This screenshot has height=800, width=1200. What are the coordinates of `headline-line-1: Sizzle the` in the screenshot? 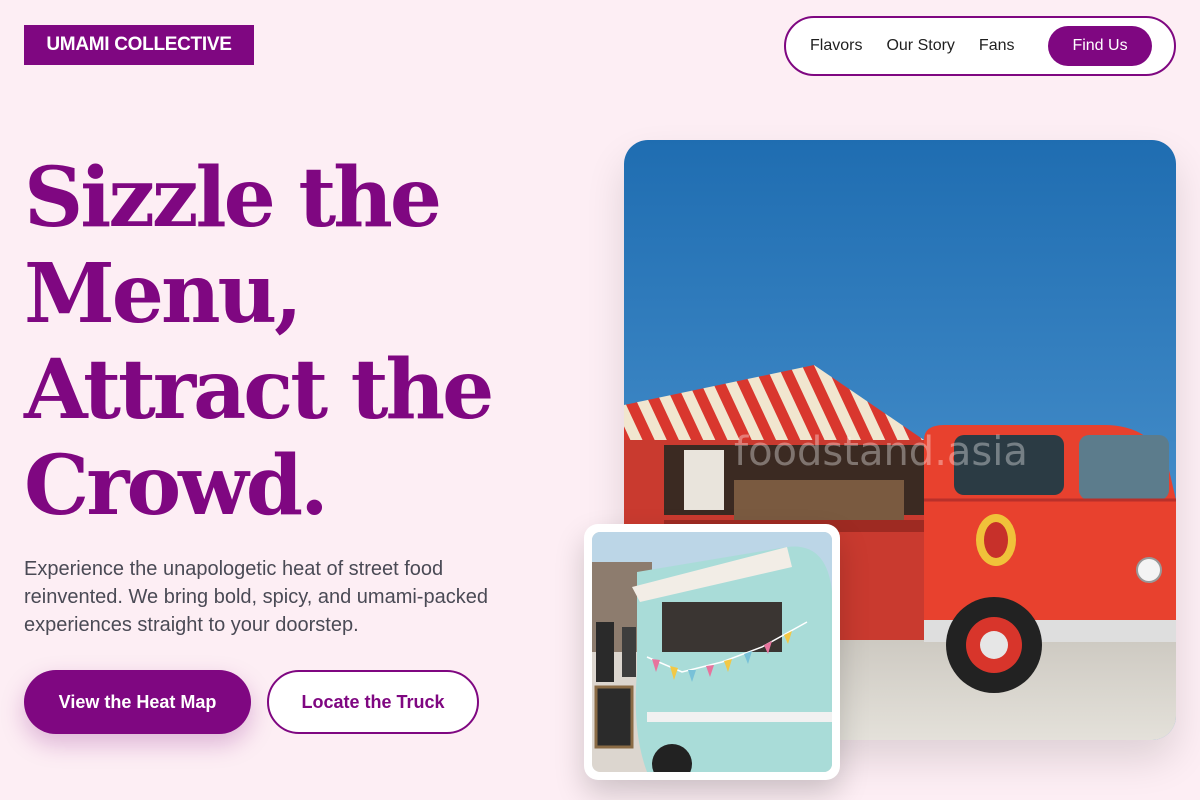 It's located at (233, 198).